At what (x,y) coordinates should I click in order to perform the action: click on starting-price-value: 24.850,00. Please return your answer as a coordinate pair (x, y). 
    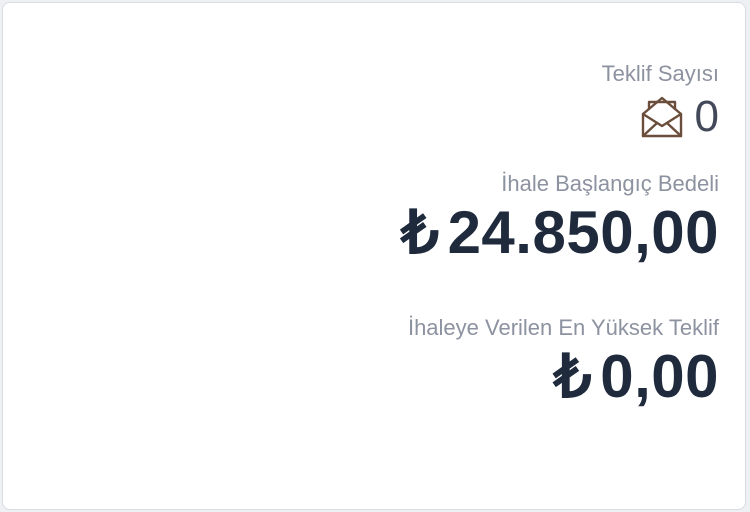
    Looking at the image, I should click on (583, 232).